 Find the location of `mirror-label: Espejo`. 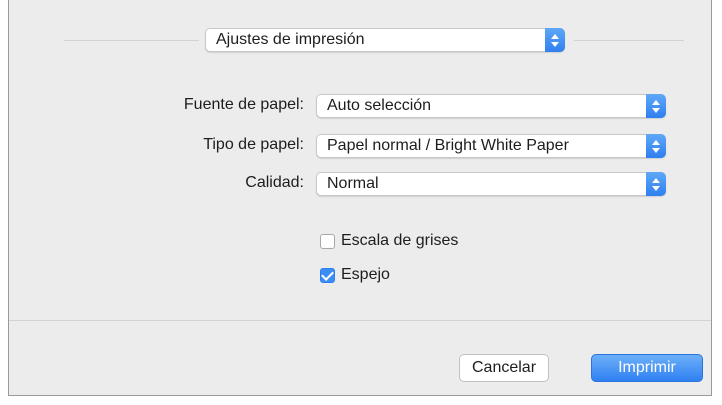

mirror-label: Espejo is located at coordinates (365, 274).